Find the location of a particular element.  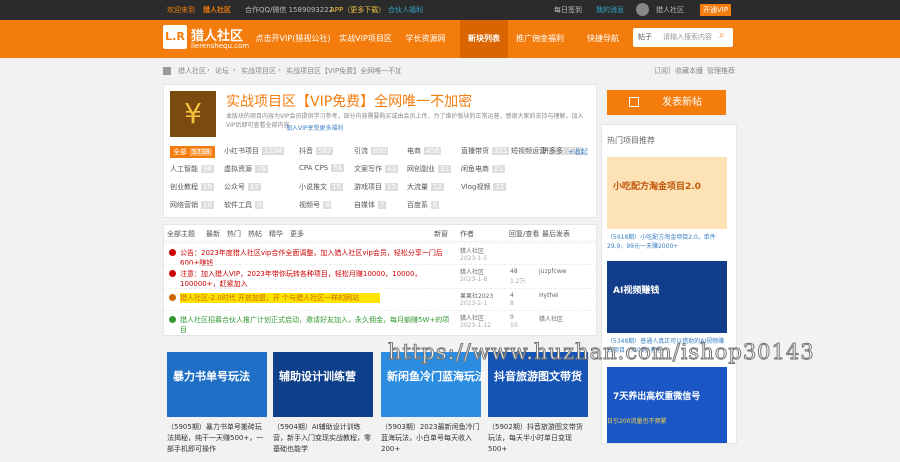

tag-item: 小红书项目 1234 is located at coordinates (254, 151).